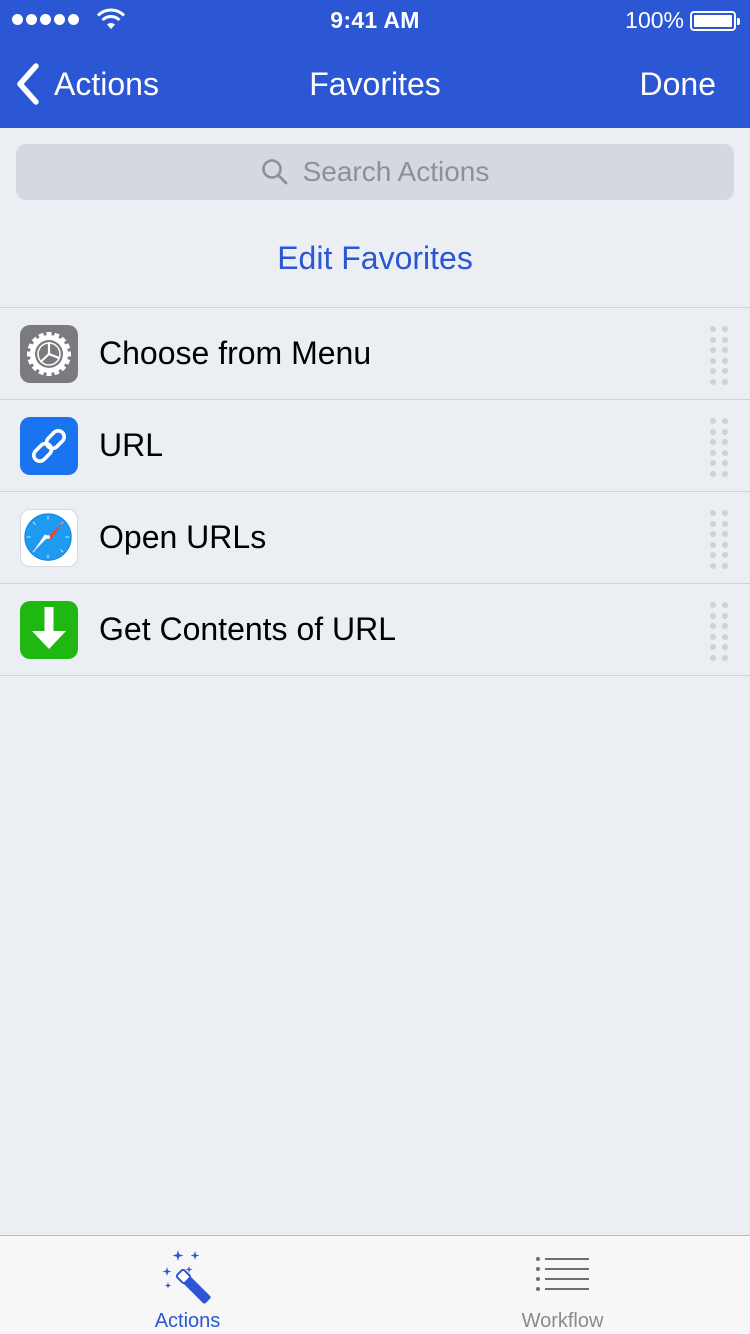 This screenshot has width=750, height=1334. I want to click on search-icon, so click(274, 172).